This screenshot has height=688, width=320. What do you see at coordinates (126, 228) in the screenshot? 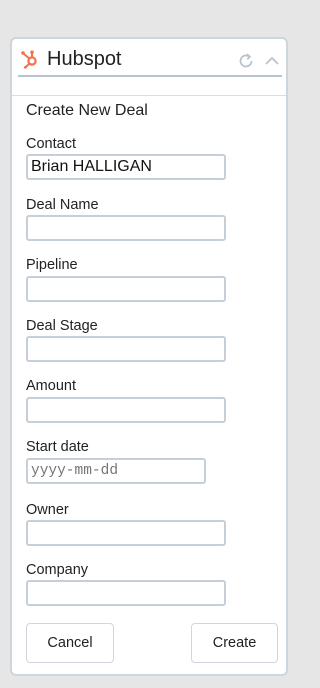
I see `deal-name-field` at bounding box center [126, 228].